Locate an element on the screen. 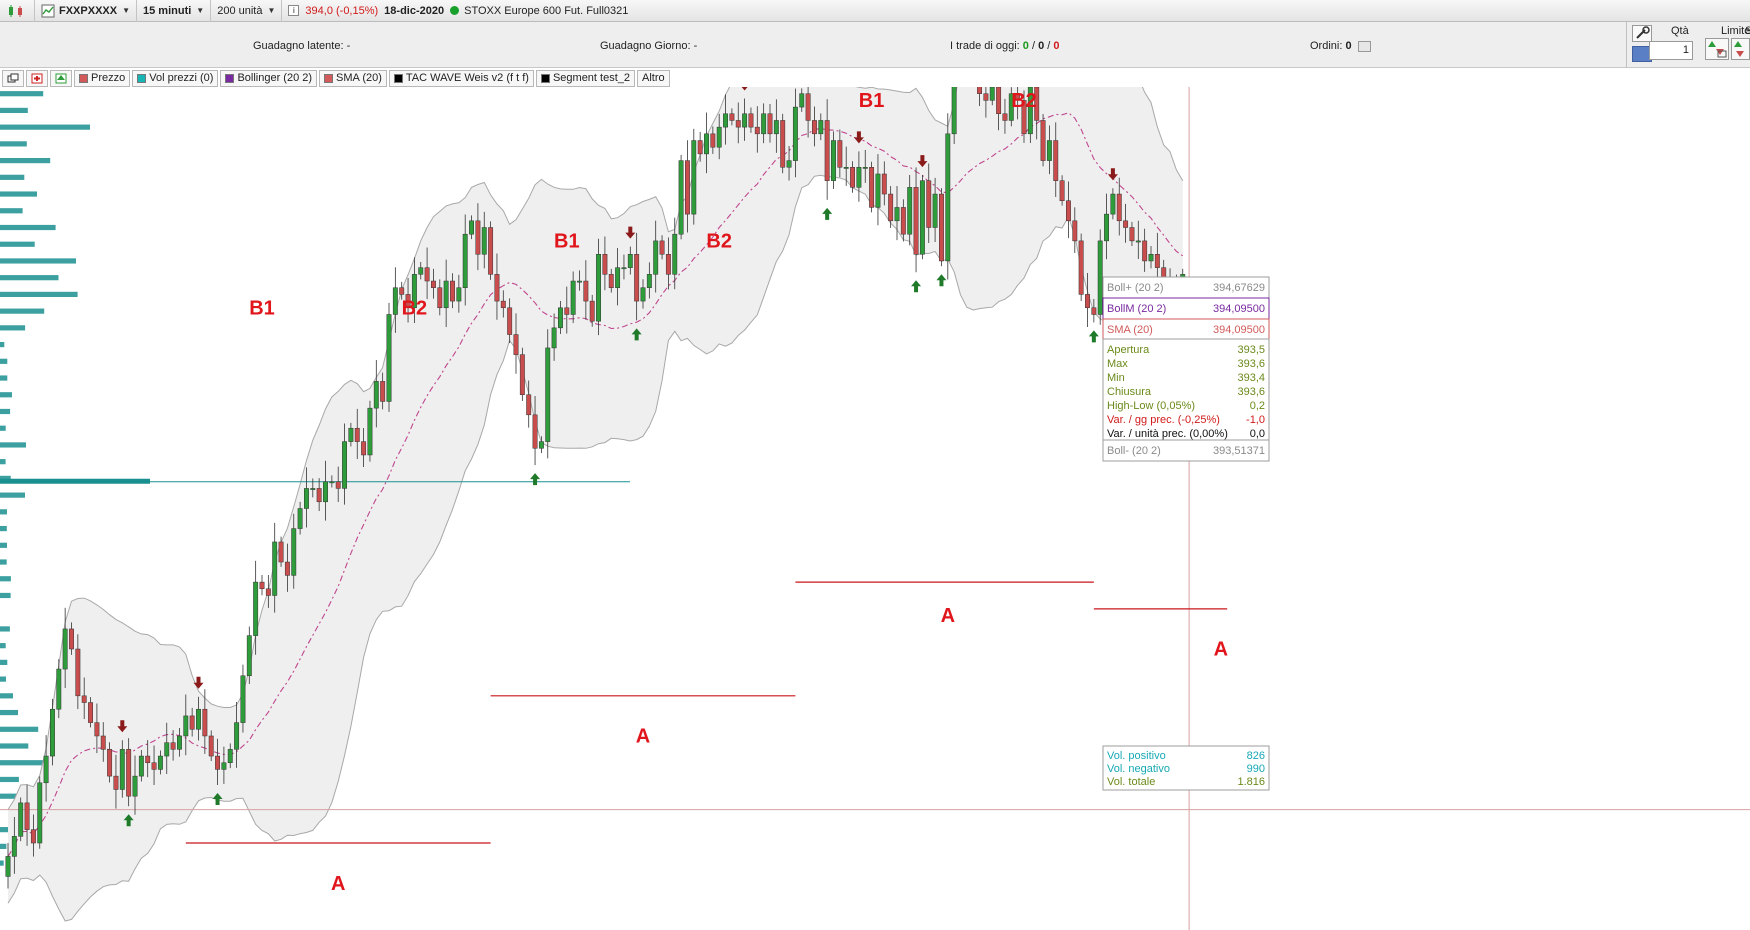 This screenshot has height=930, width=1750. buy-sell-icon is located at coordinates (1717, 49).